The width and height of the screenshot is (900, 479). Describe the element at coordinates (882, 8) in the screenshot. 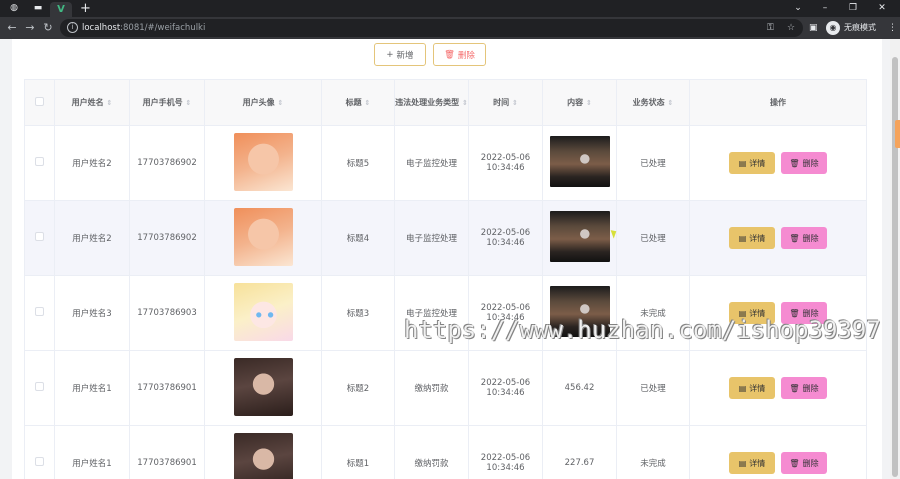

I see `close-icon: ✕` at that location.